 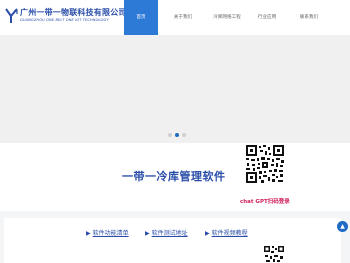 I want to click on link-software-feature-list: ▶ 软件功能清单, so click(x=107, y=232).